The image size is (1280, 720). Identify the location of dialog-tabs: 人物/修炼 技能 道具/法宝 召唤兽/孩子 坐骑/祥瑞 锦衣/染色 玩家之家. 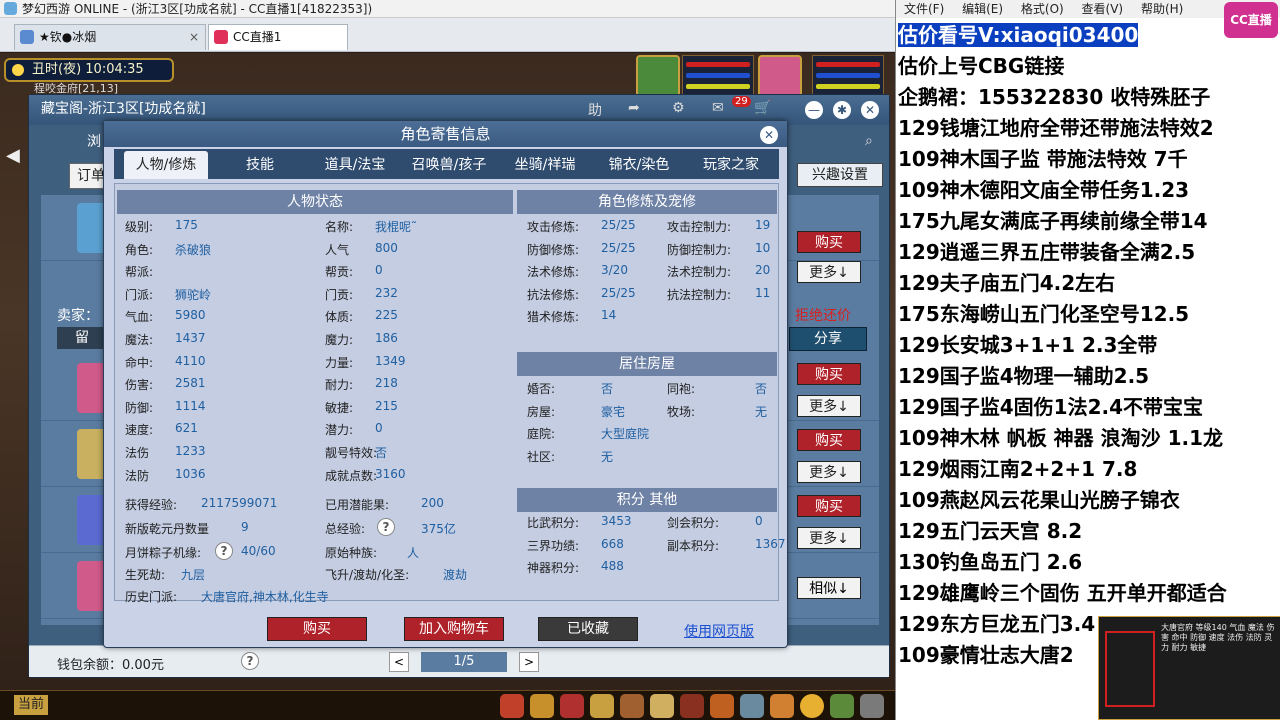
(446, 164).